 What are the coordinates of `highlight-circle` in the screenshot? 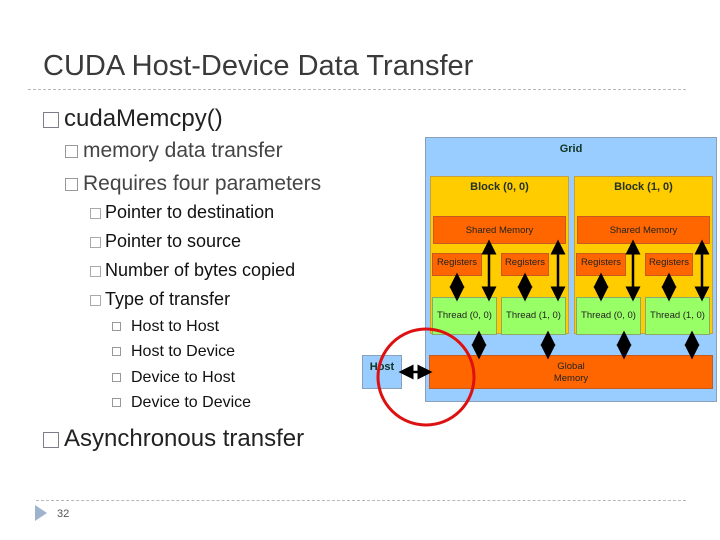 It's located at (426, 377).